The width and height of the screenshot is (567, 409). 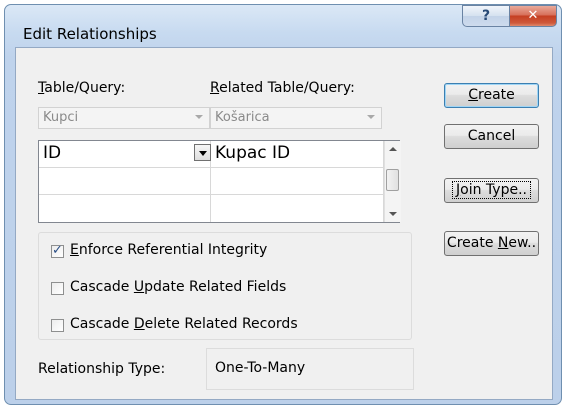 What do you see at coordinates (260, 368) in the screenshot?
I see `relationship-type-value: One-To-Many` at bounding box center [260, 368].